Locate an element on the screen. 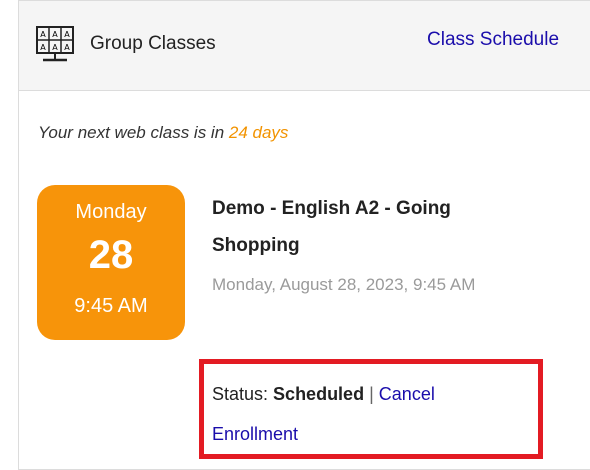  classroom-icon: A A A A A A is located at coordinates (55, 44).